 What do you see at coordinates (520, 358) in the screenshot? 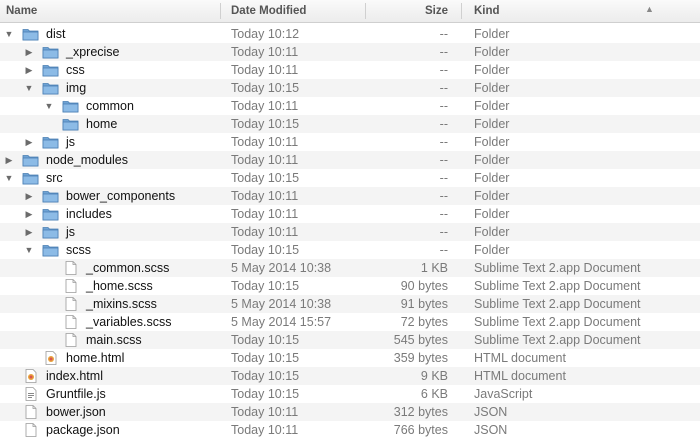
I see `item-kind: HTML document` at bounding box center [520, 358].